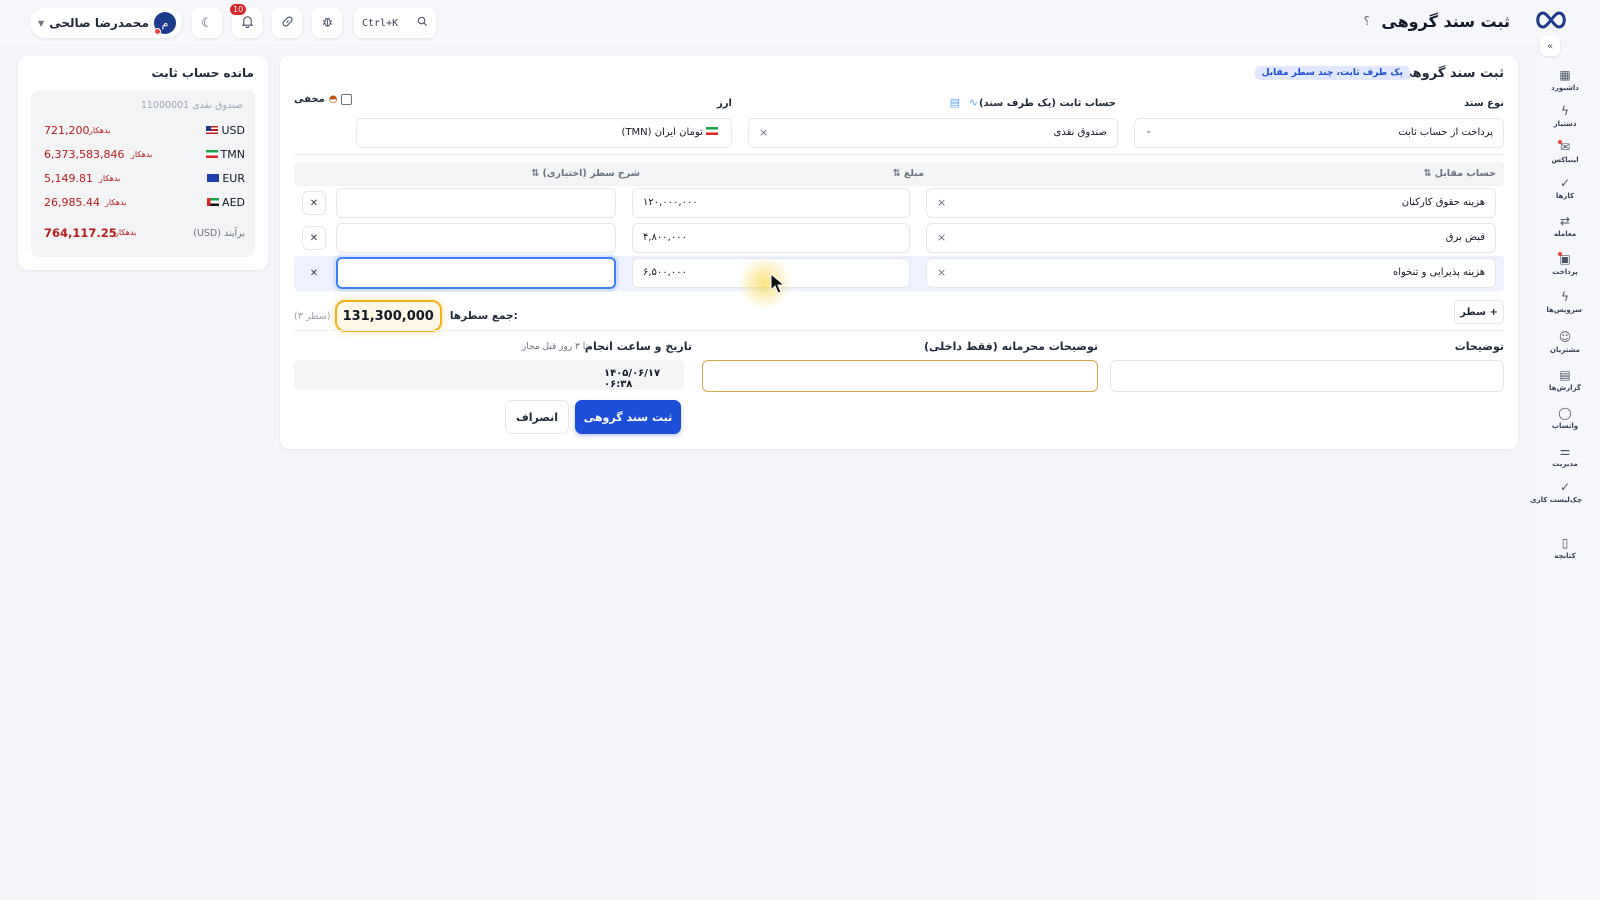 Image resolution: width=1600 pixels, height=900 pixels. I want to click on sidebar-item: ▯ کتابچه, so click(1565, 548).